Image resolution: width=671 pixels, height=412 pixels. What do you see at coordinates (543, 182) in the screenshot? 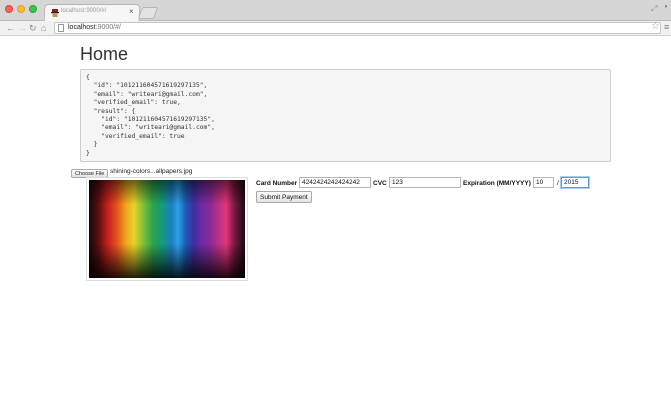
I see `expiration-month-input` at bounding box center [543, 182].